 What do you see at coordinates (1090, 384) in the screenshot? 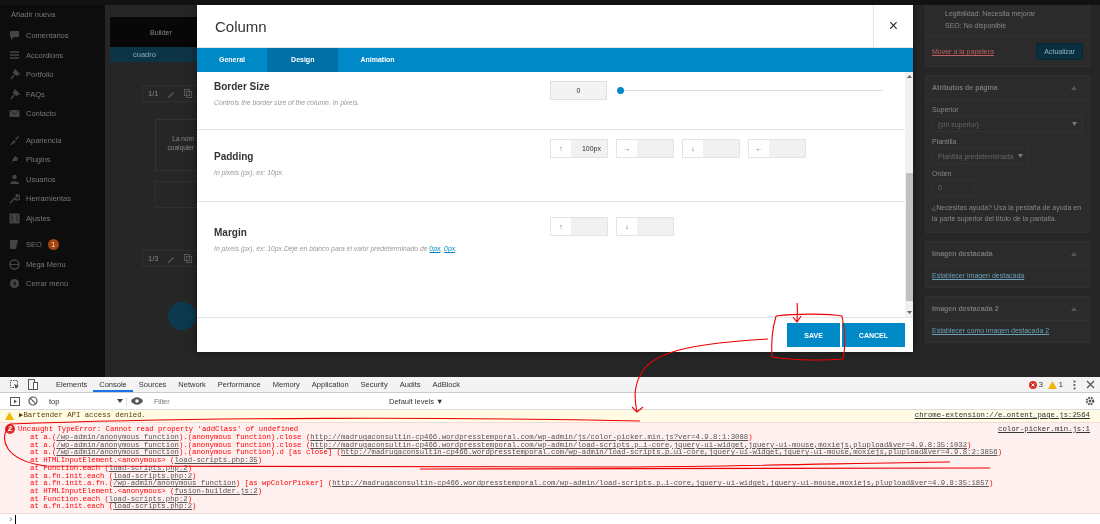
I see `close-icon` at bounding box center [1090, 384].